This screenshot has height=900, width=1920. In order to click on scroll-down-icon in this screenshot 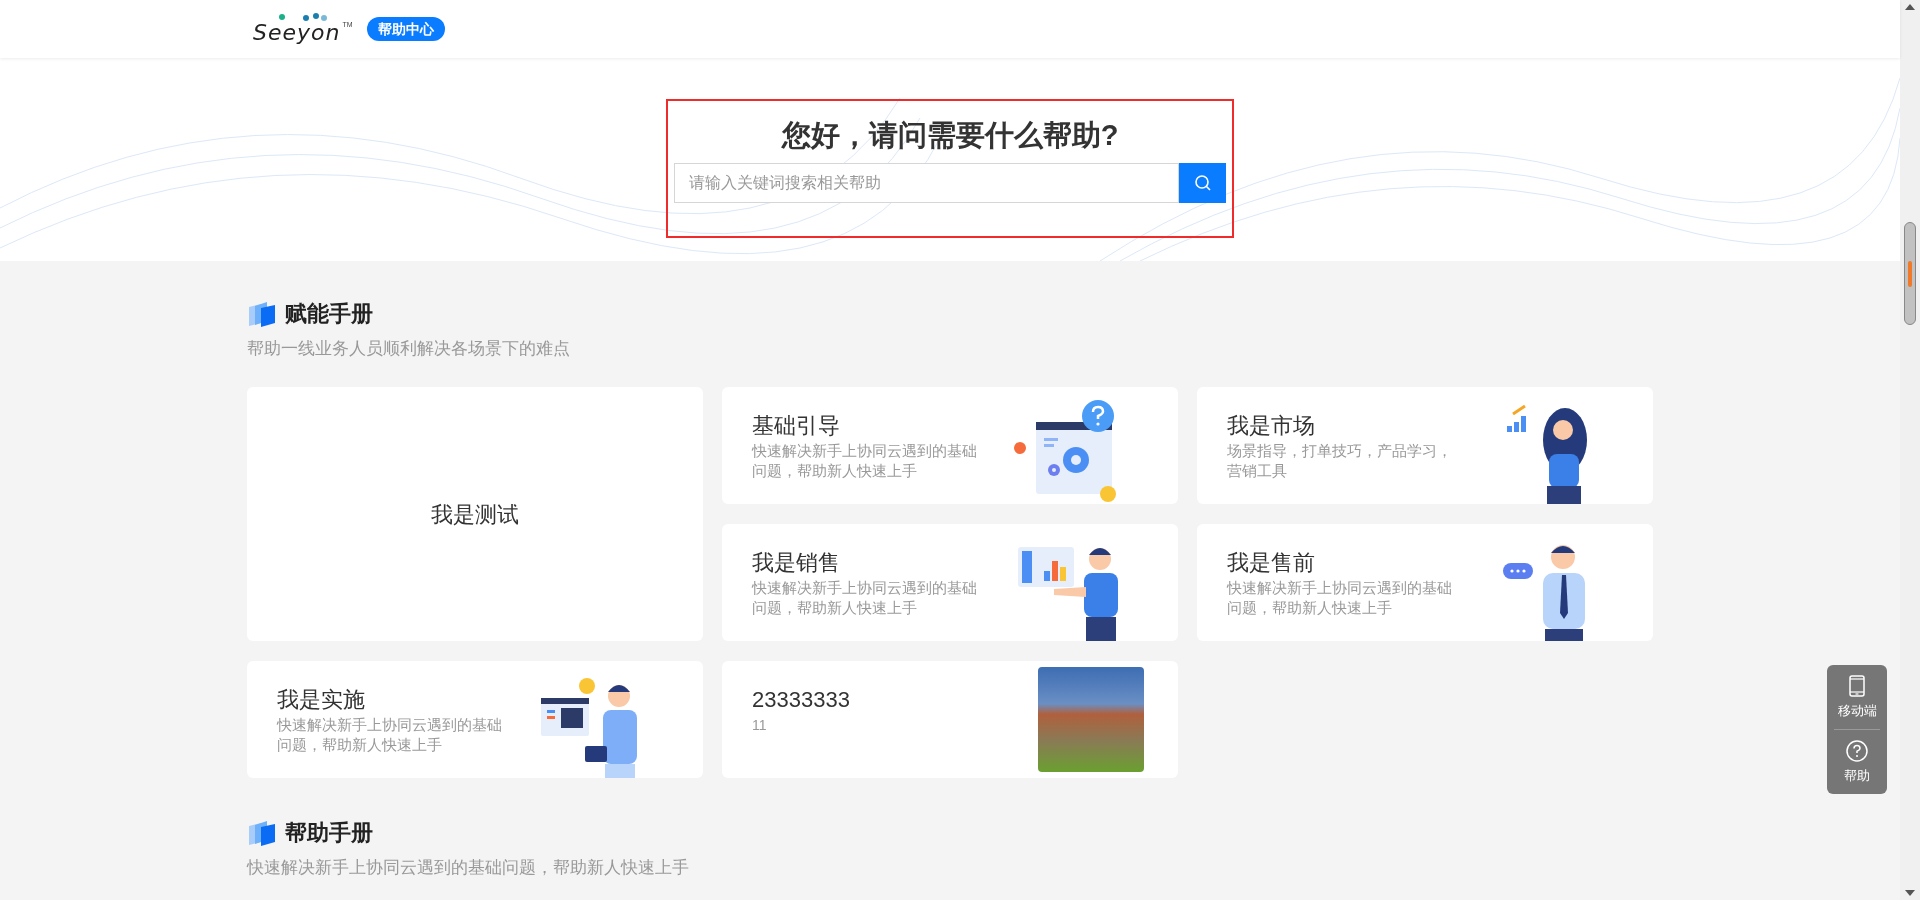, I will do `click(1910, 893)`.